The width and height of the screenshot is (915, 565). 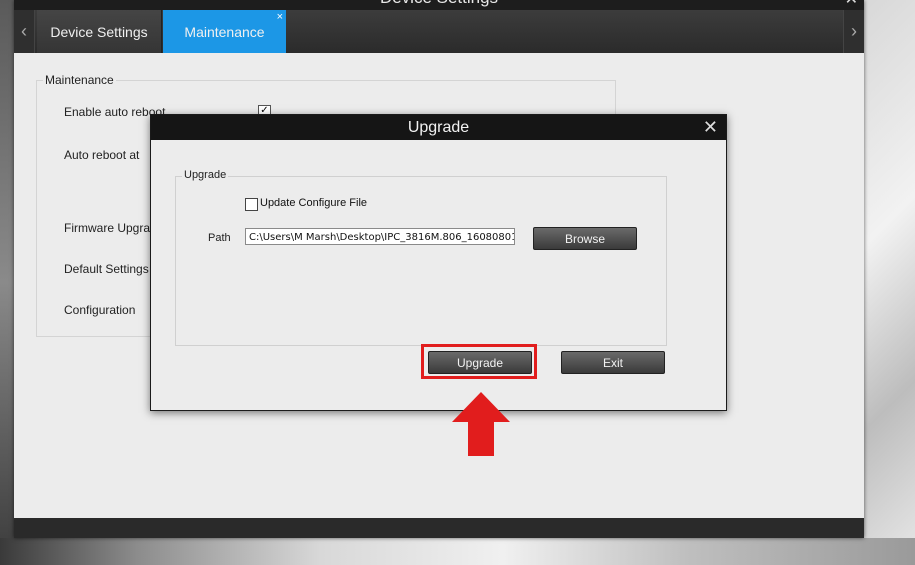 I want to click on dialog-close-icon: ✕, so click(x=710, y=127).